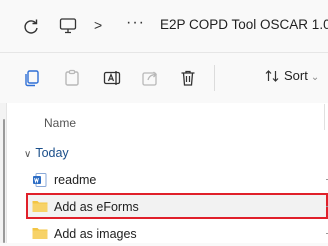 The height and width of the screenshot is (246, 328). I want to click on breadcrumb-current-folder: E2P COPD Tool OSCAR 1.0.0, so click(244, 24).